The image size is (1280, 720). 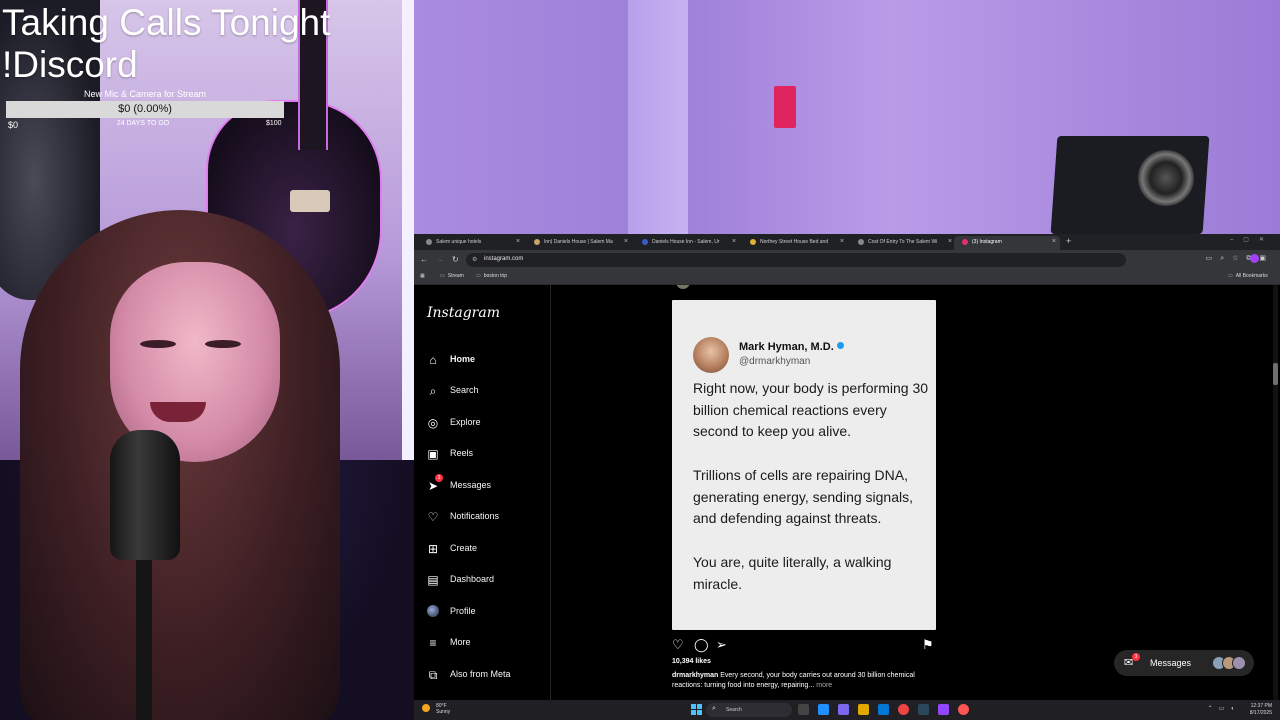 What do you see at coordinates (433, 454) in the screenshot?
I see `reels-icon: ▣` at bounding box center [433, 454].